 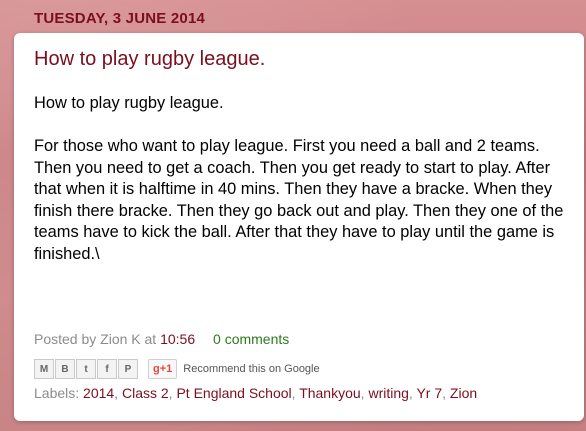 What do you see at coordinates (251, 339) in the screenshot?
I see `comments-link: 0 comments` at bounding box center [251, 339].